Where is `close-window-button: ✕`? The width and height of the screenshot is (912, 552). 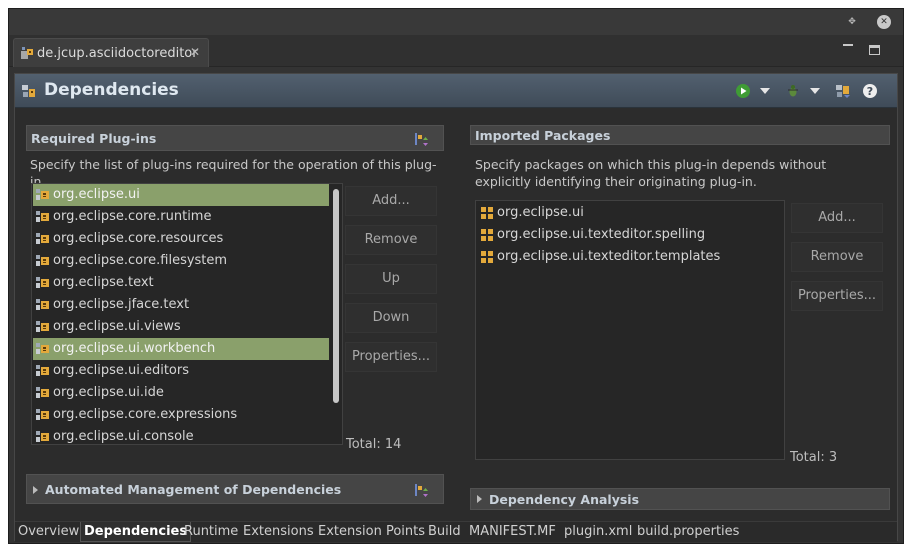
close-window-button: ✕ is located at coordinates (884, 22).